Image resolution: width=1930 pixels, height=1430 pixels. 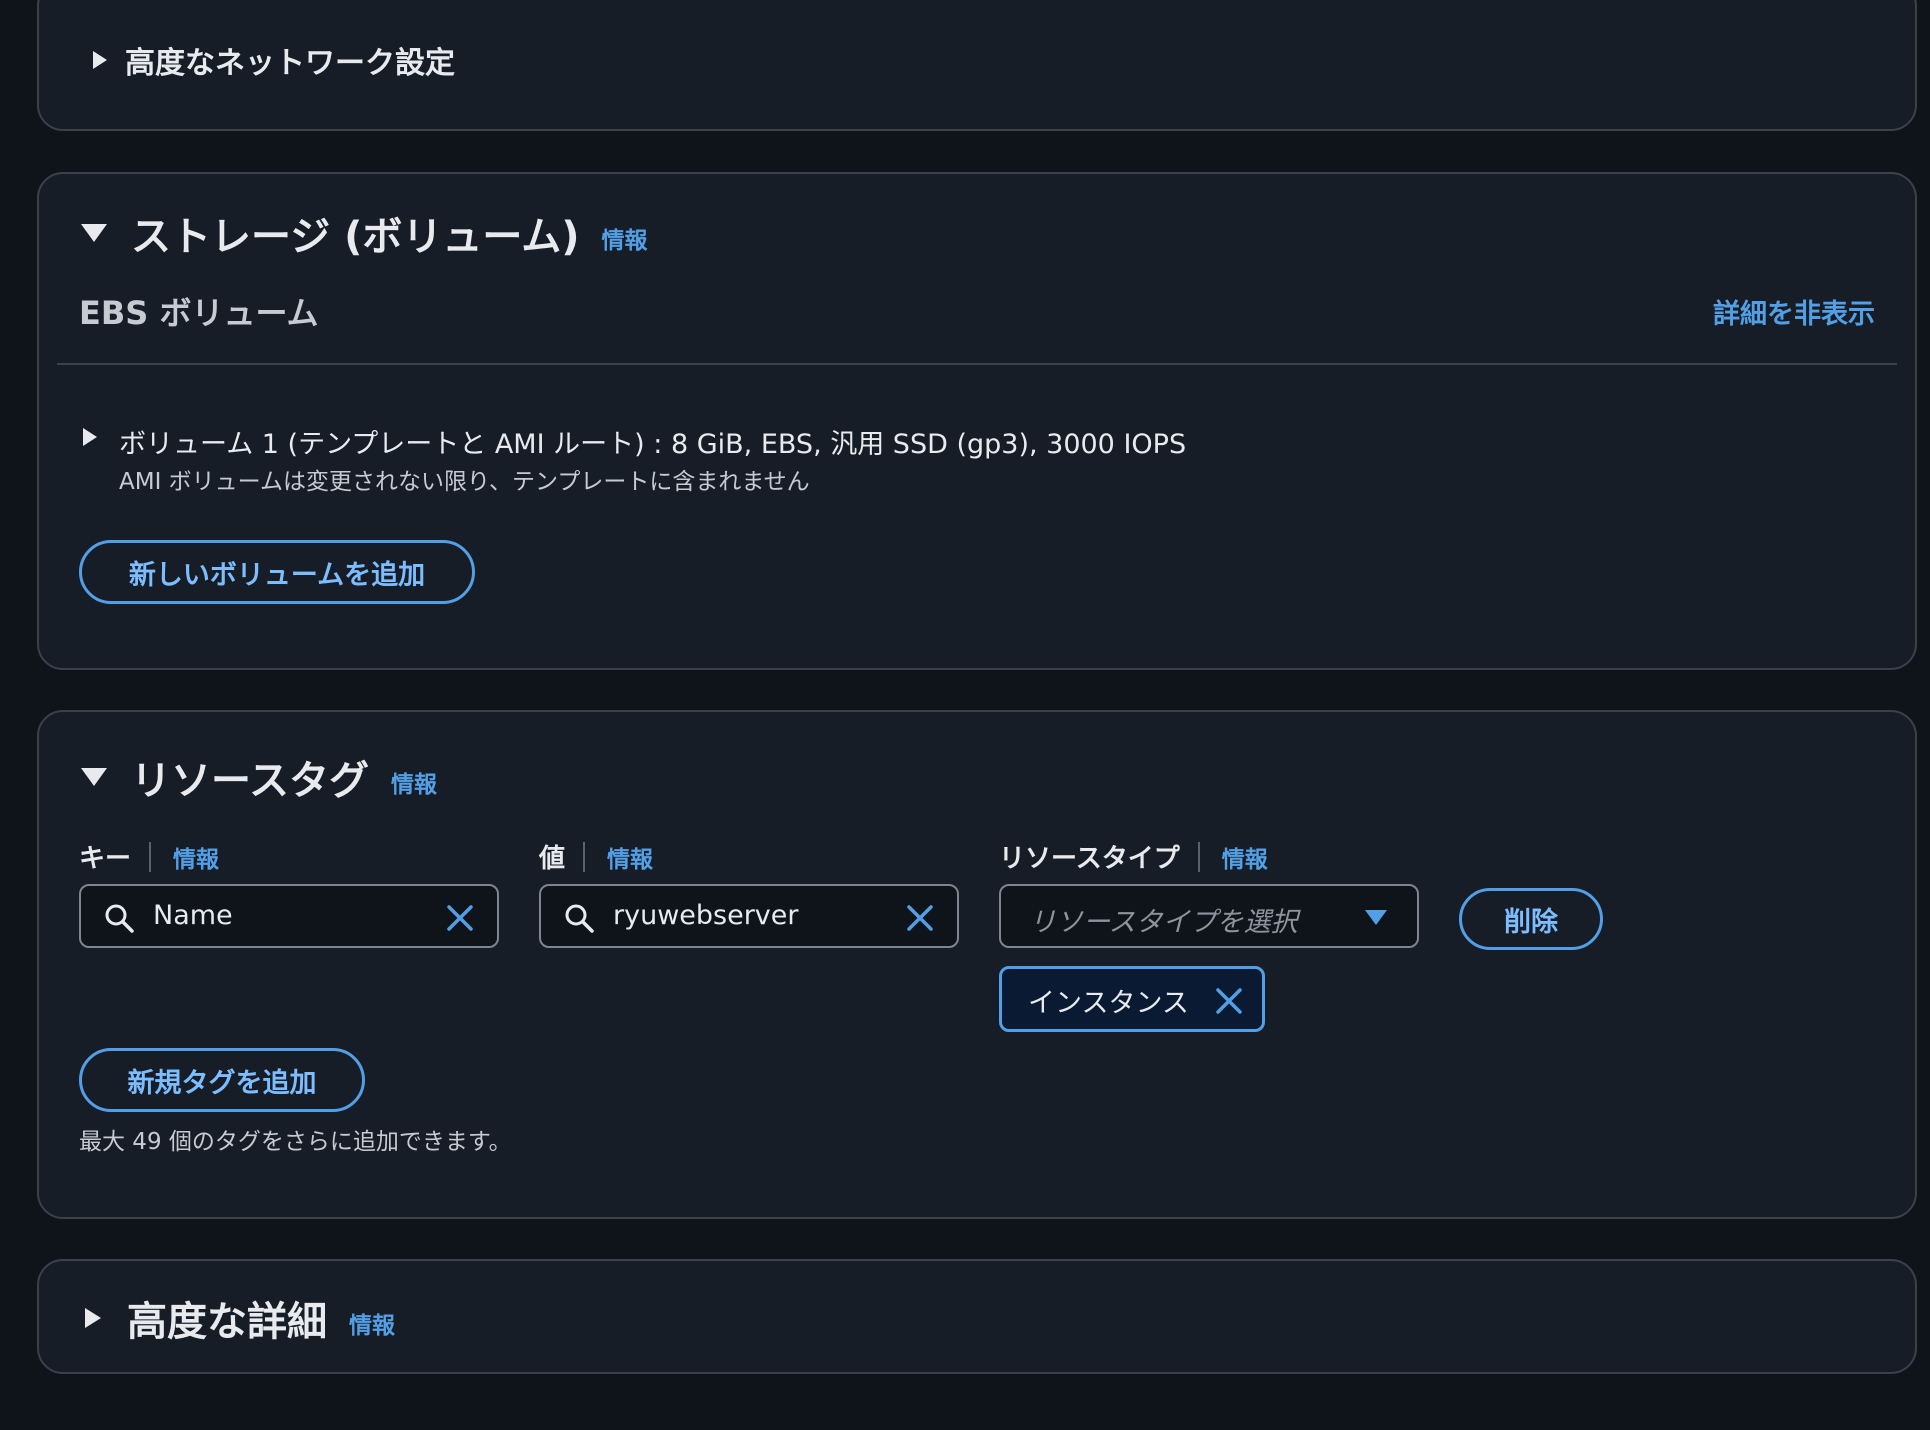 I want to click on resource-type-placeholder: リソースタイプを選択, so click(x=1163, y=922).